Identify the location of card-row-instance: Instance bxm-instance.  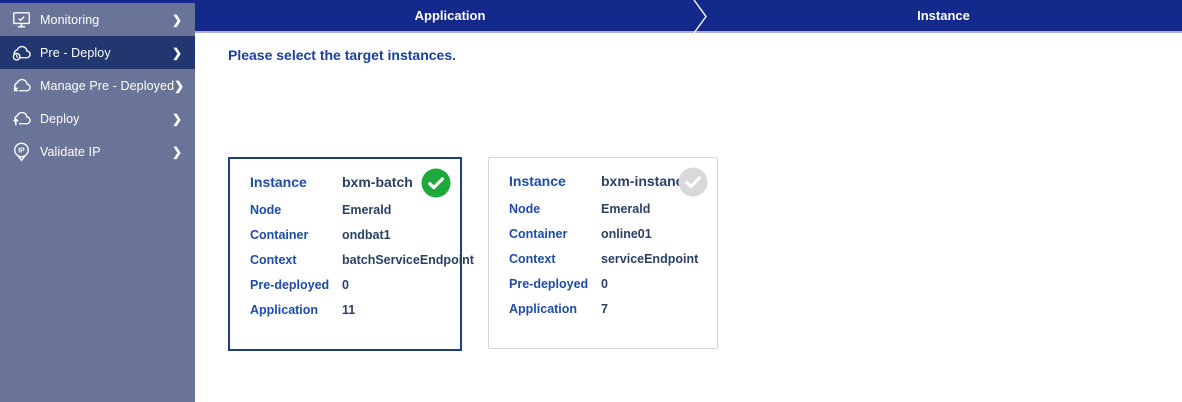
(606, 181).